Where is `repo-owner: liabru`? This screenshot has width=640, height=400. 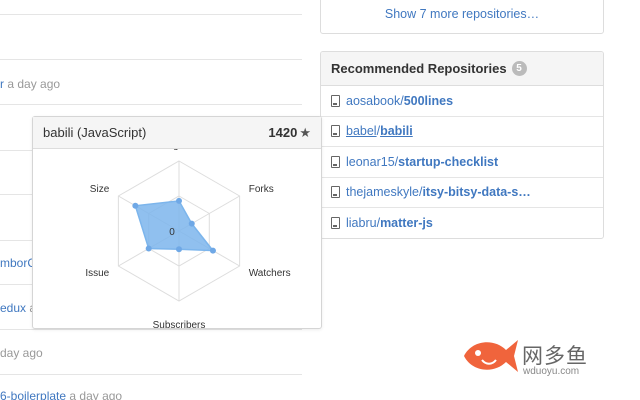 repo-owner: liabru is located at coordinates (361, 223).